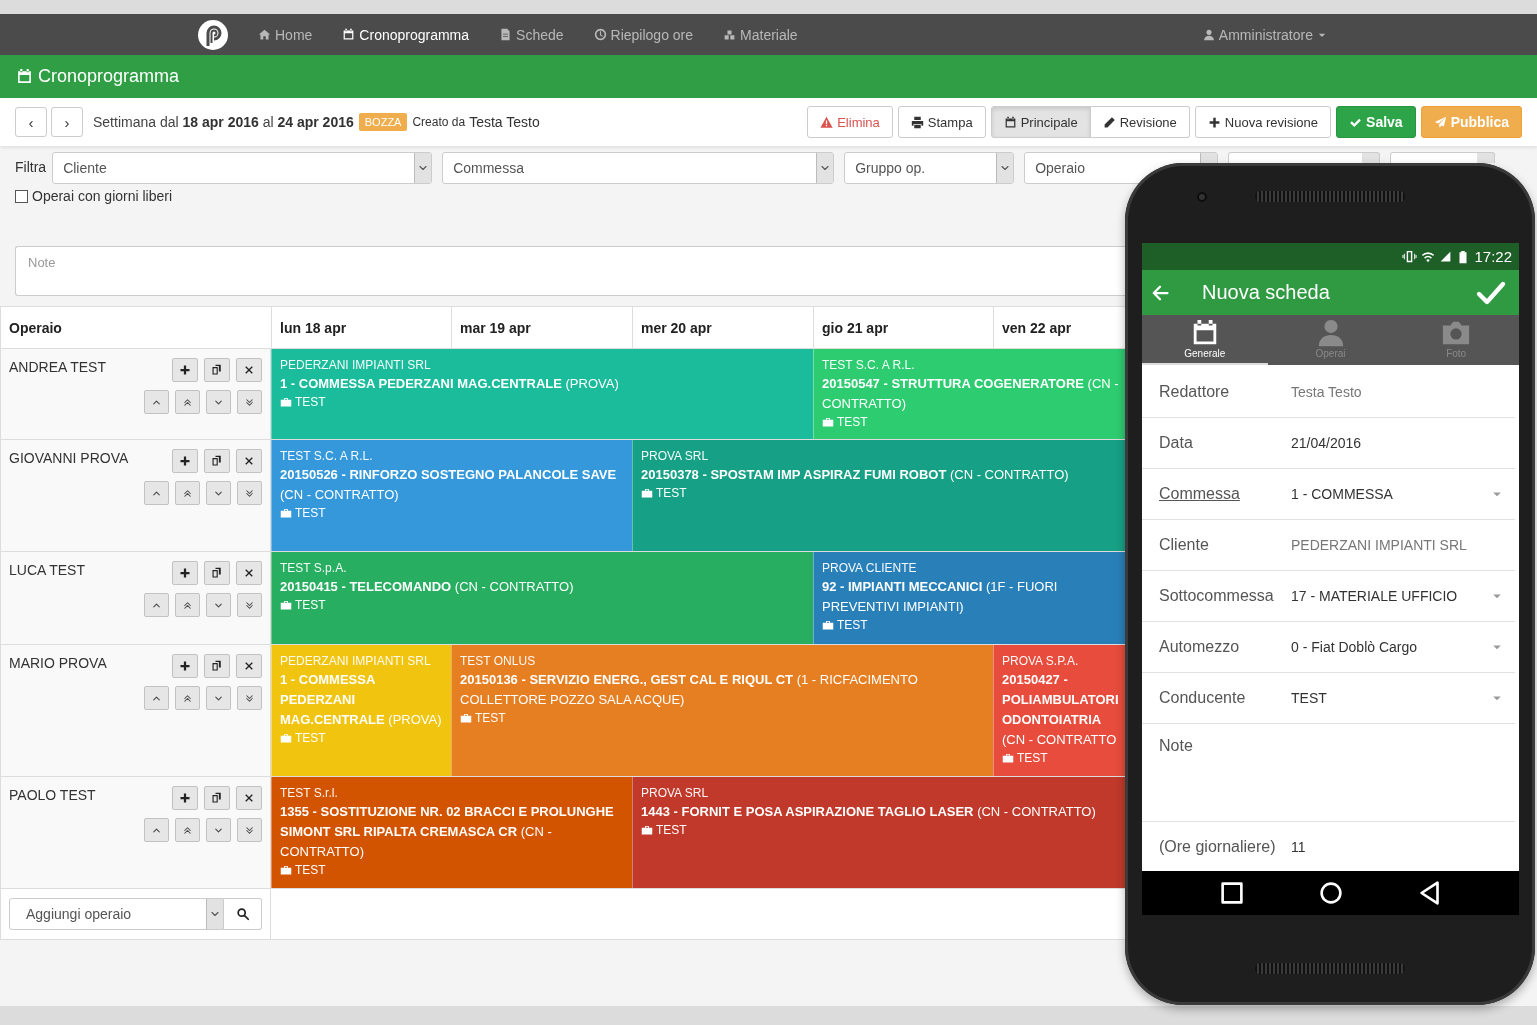  I want to click on previous-week-button: ‹, so click(31, 122).